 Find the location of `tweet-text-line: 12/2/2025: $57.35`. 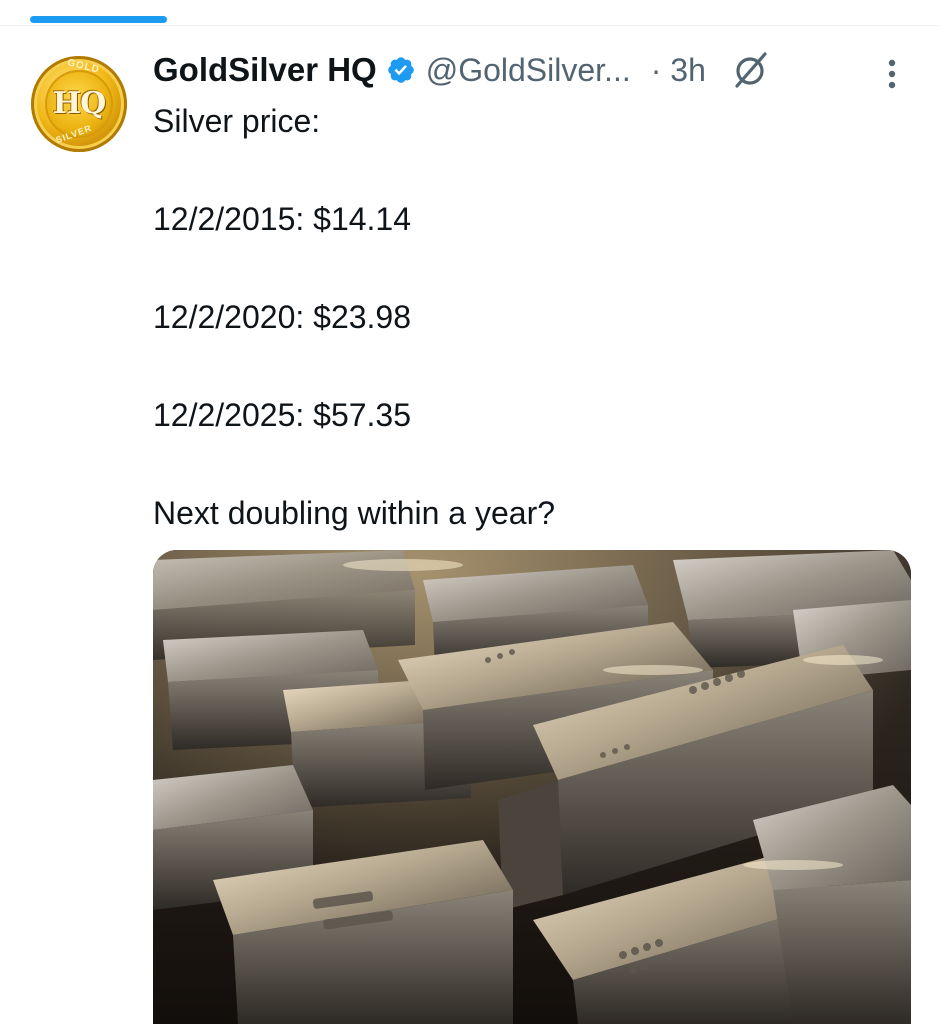

tweet-text-line: 12/2/2025: $57.35 is located at coordinates (282, 415).